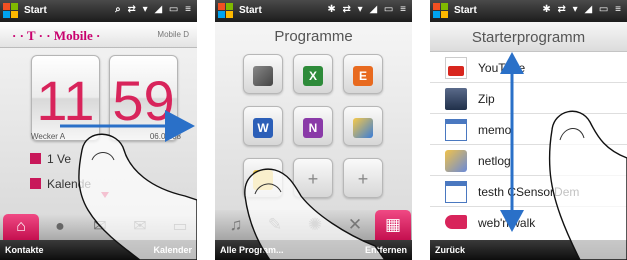  Describe the element at coordinates (486, 99) in the screenshot. I see `list-item-label: Zip` at that location.